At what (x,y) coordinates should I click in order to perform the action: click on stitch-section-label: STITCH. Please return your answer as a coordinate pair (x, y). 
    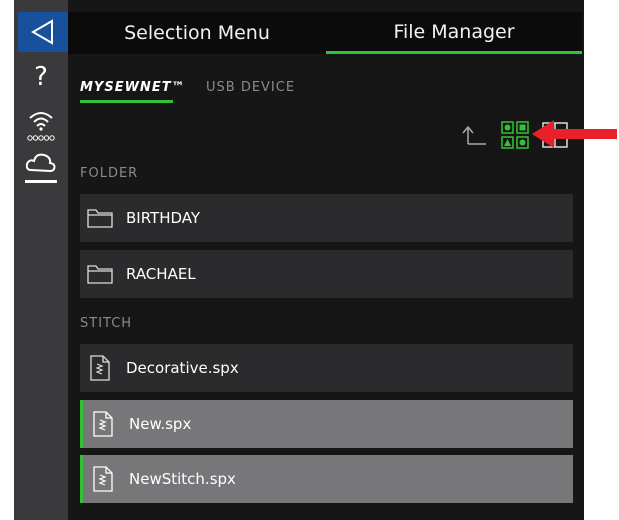
    Looking at the image, I should click on (106, 323).